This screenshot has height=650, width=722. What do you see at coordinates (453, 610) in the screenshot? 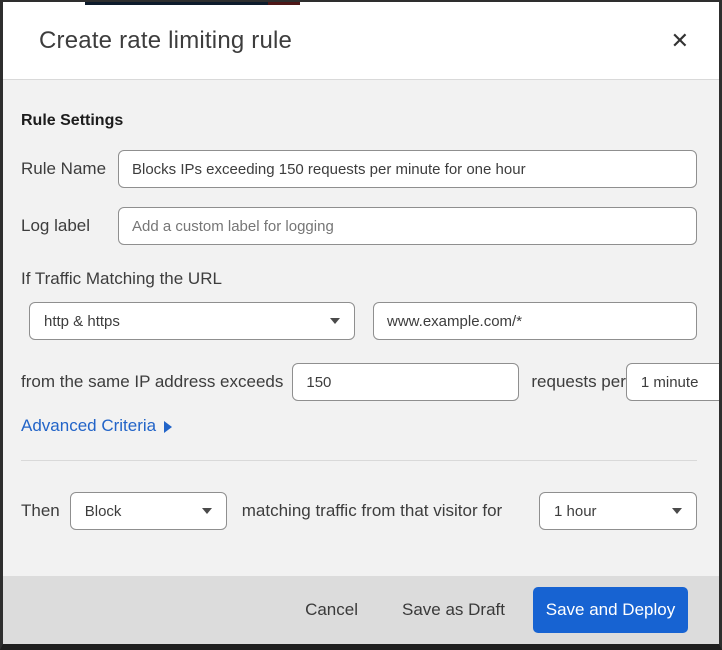
I see `save-as-draft-button: Save as Draft` at bounding box center [453, 610].